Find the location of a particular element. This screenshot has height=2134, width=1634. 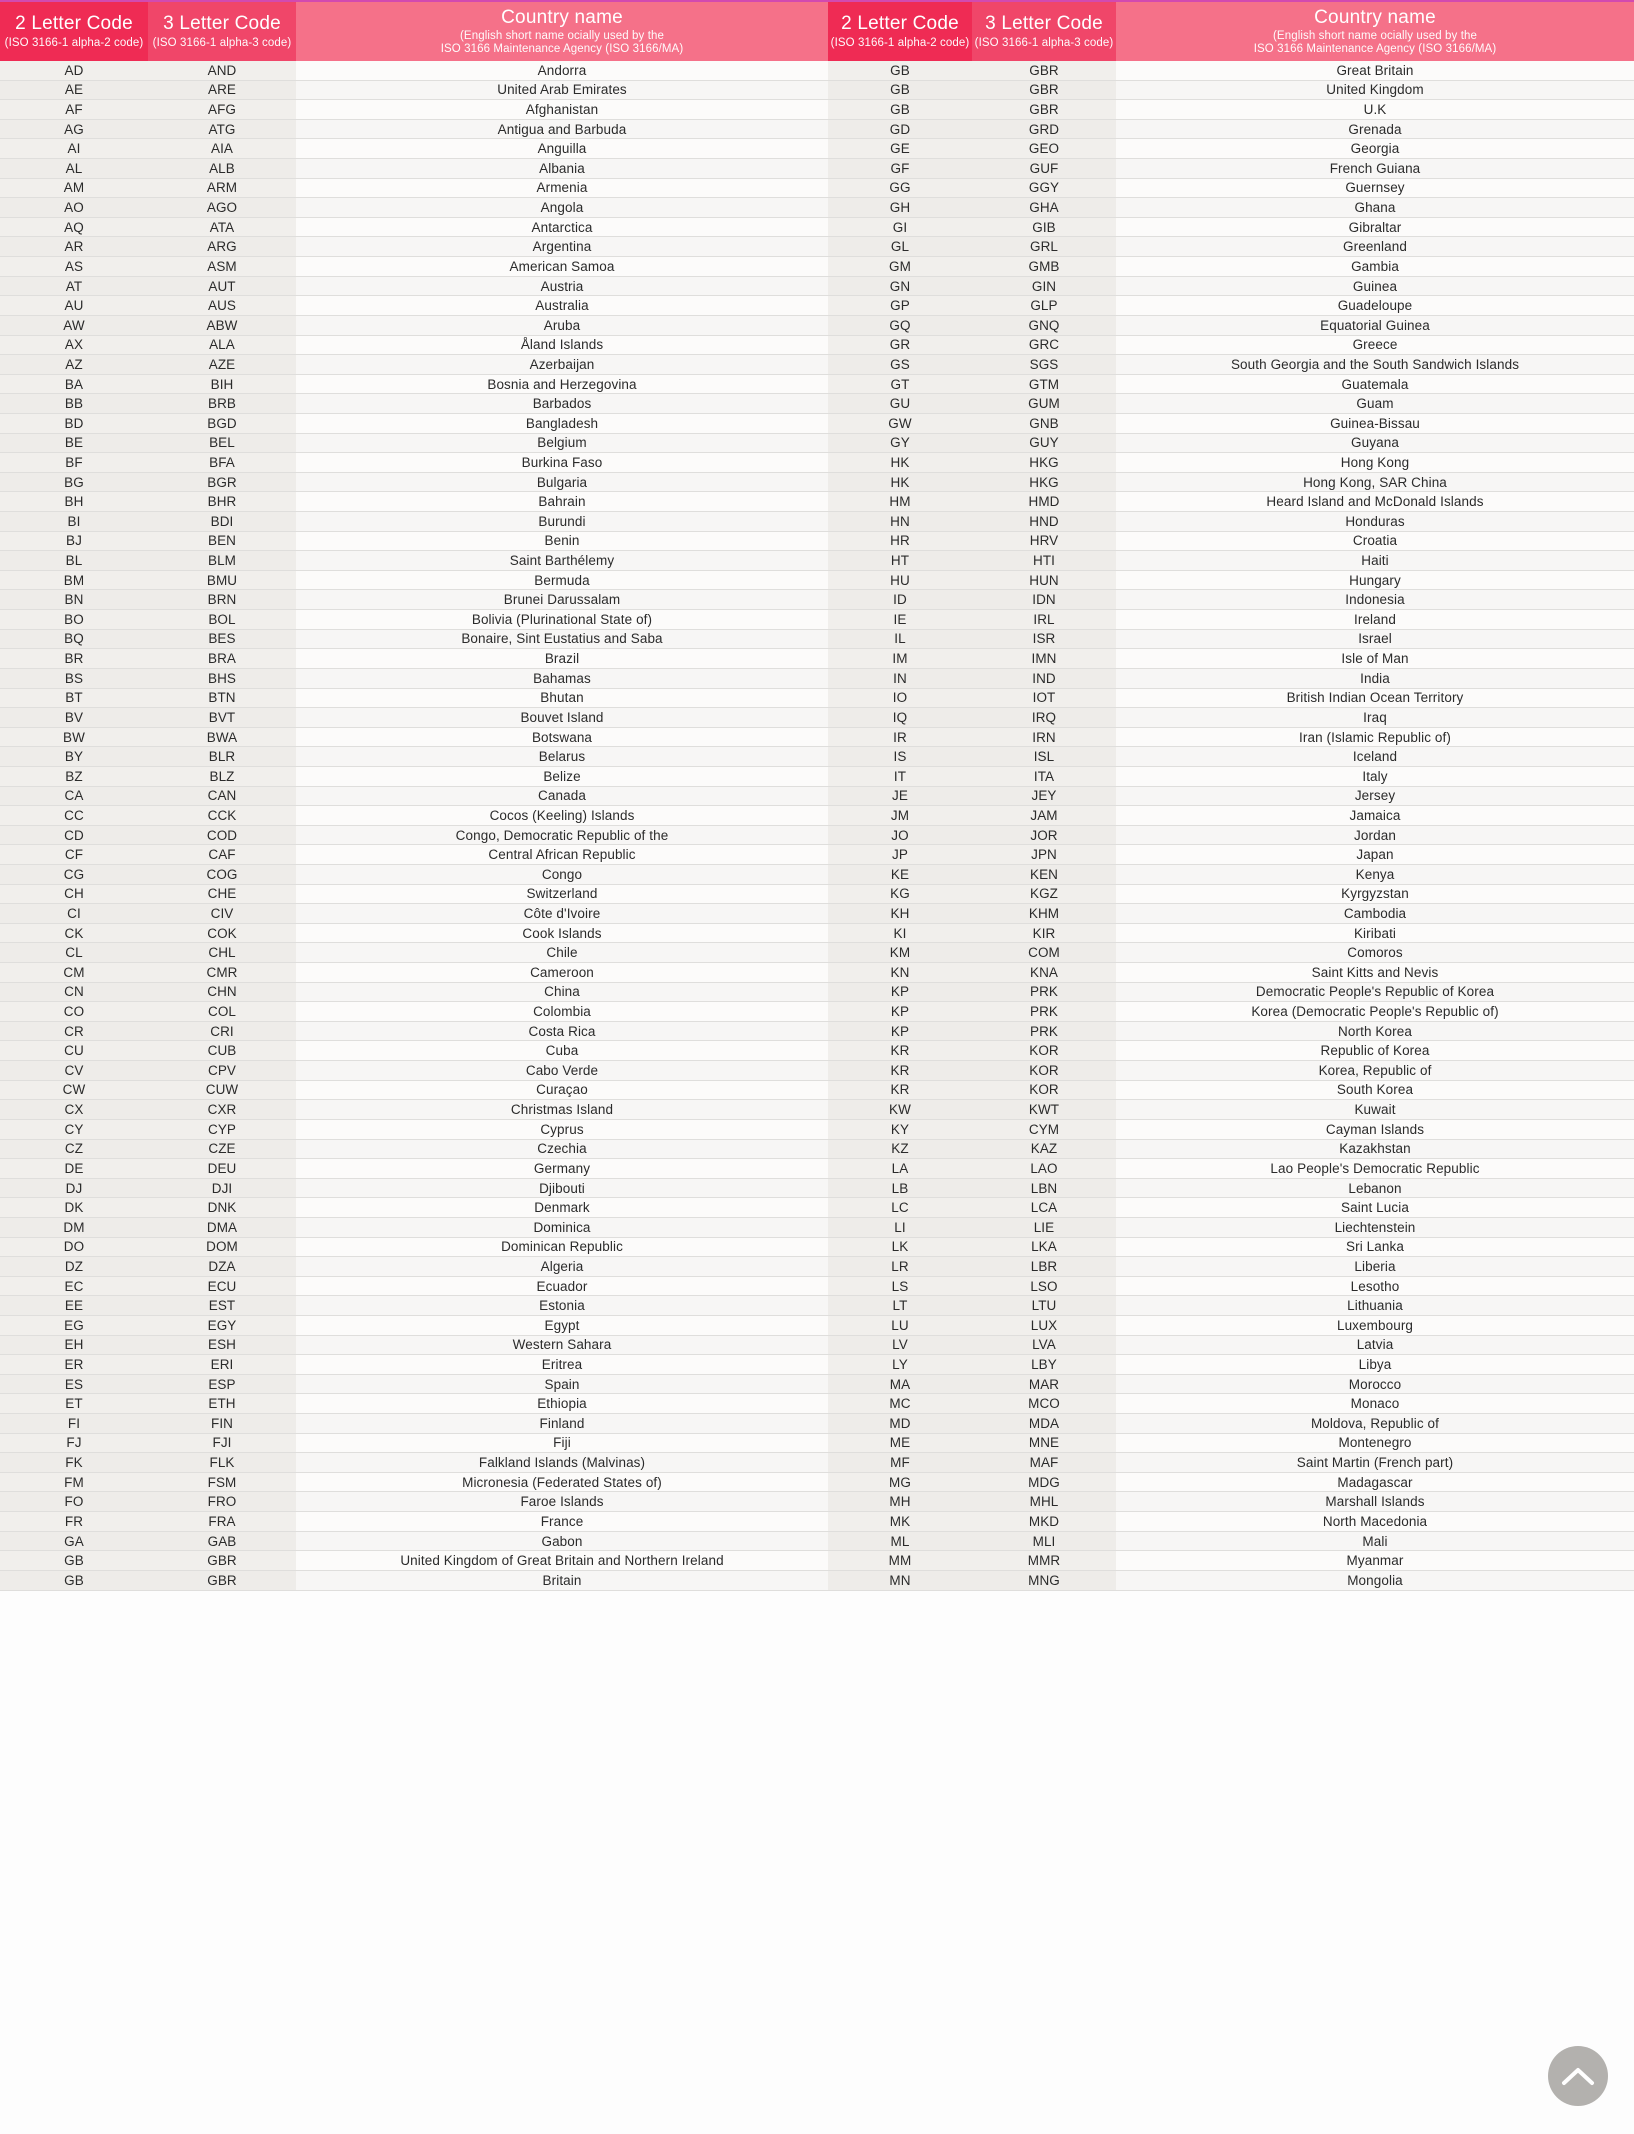

table-row: GF GUF French Guiana is located at coordinates (1231, 169).